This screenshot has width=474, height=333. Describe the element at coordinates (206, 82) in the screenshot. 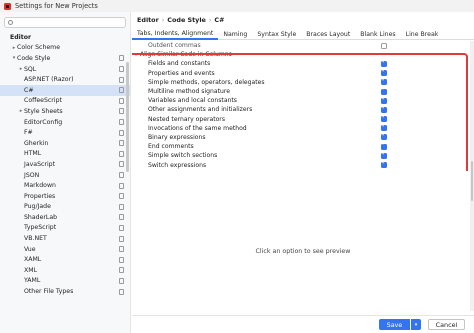

I see `option-label: Simple methods, operators, delegates` at that location.